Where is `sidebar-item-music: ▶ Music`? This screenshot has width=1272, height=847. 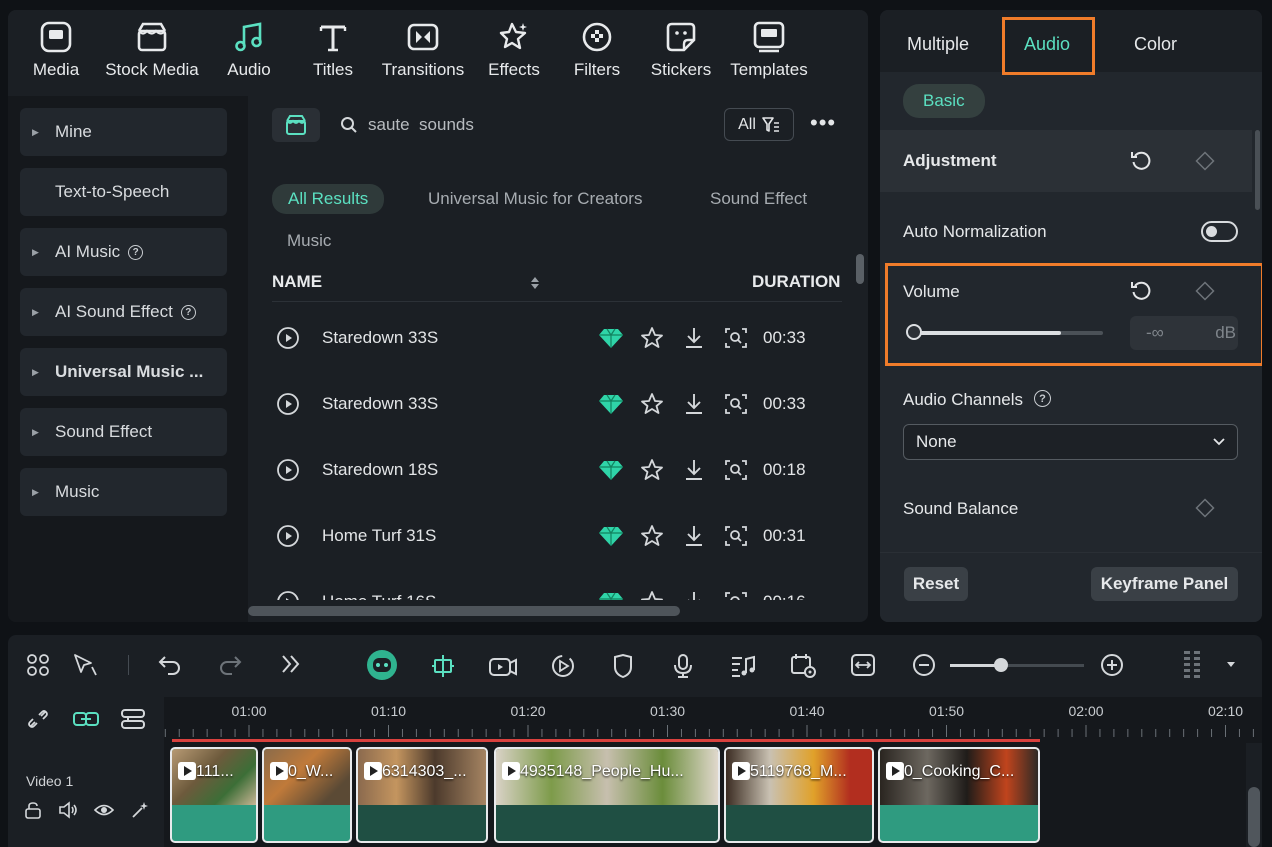
sidebar-item-music: ▶ Music is located at coordinates (123, 492).